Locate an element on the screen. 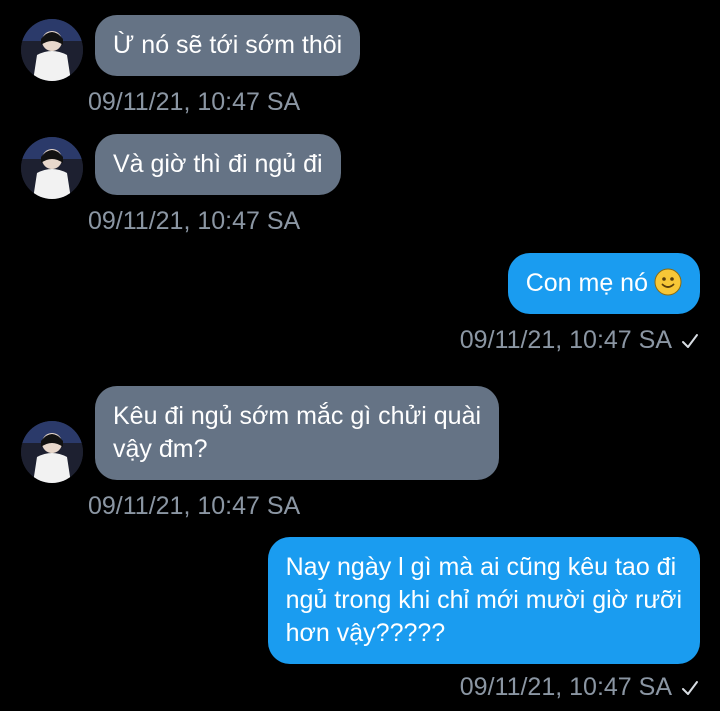  message-bubble-incoming: Ừ nó sẽ tới sớm thôi is located at coordinates (228, 45).